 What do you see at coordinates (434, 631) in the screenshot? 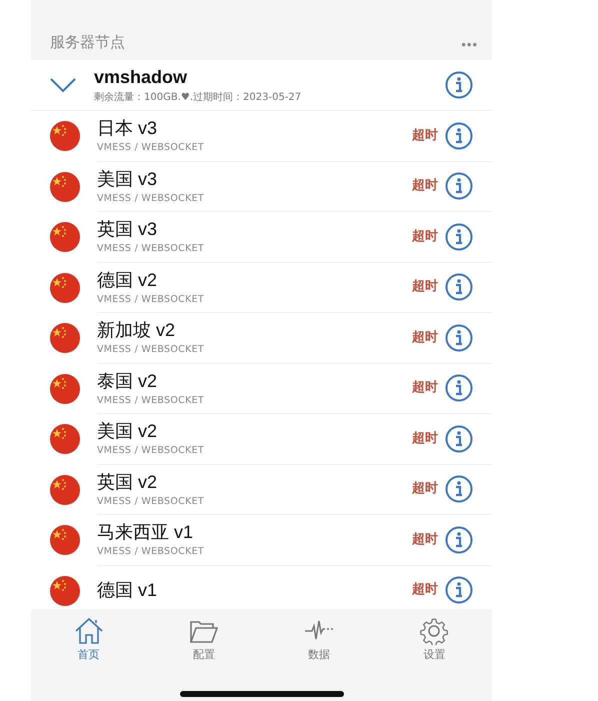
I see `gear-icon` at bounding box center [434, 631].